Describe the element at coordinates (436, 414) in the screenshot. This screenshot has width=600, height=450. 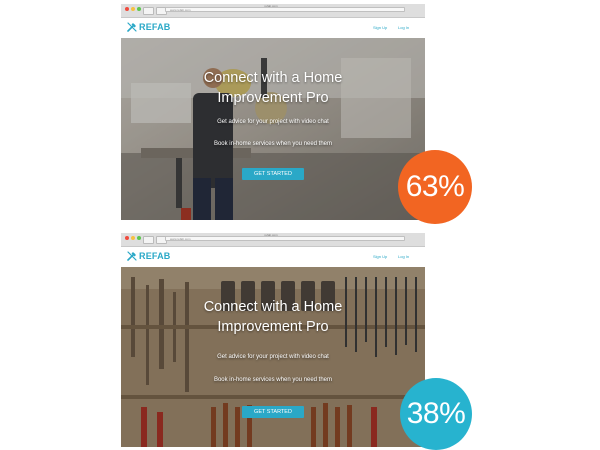
I see `result-badge-variant-b: 38%` at that location.